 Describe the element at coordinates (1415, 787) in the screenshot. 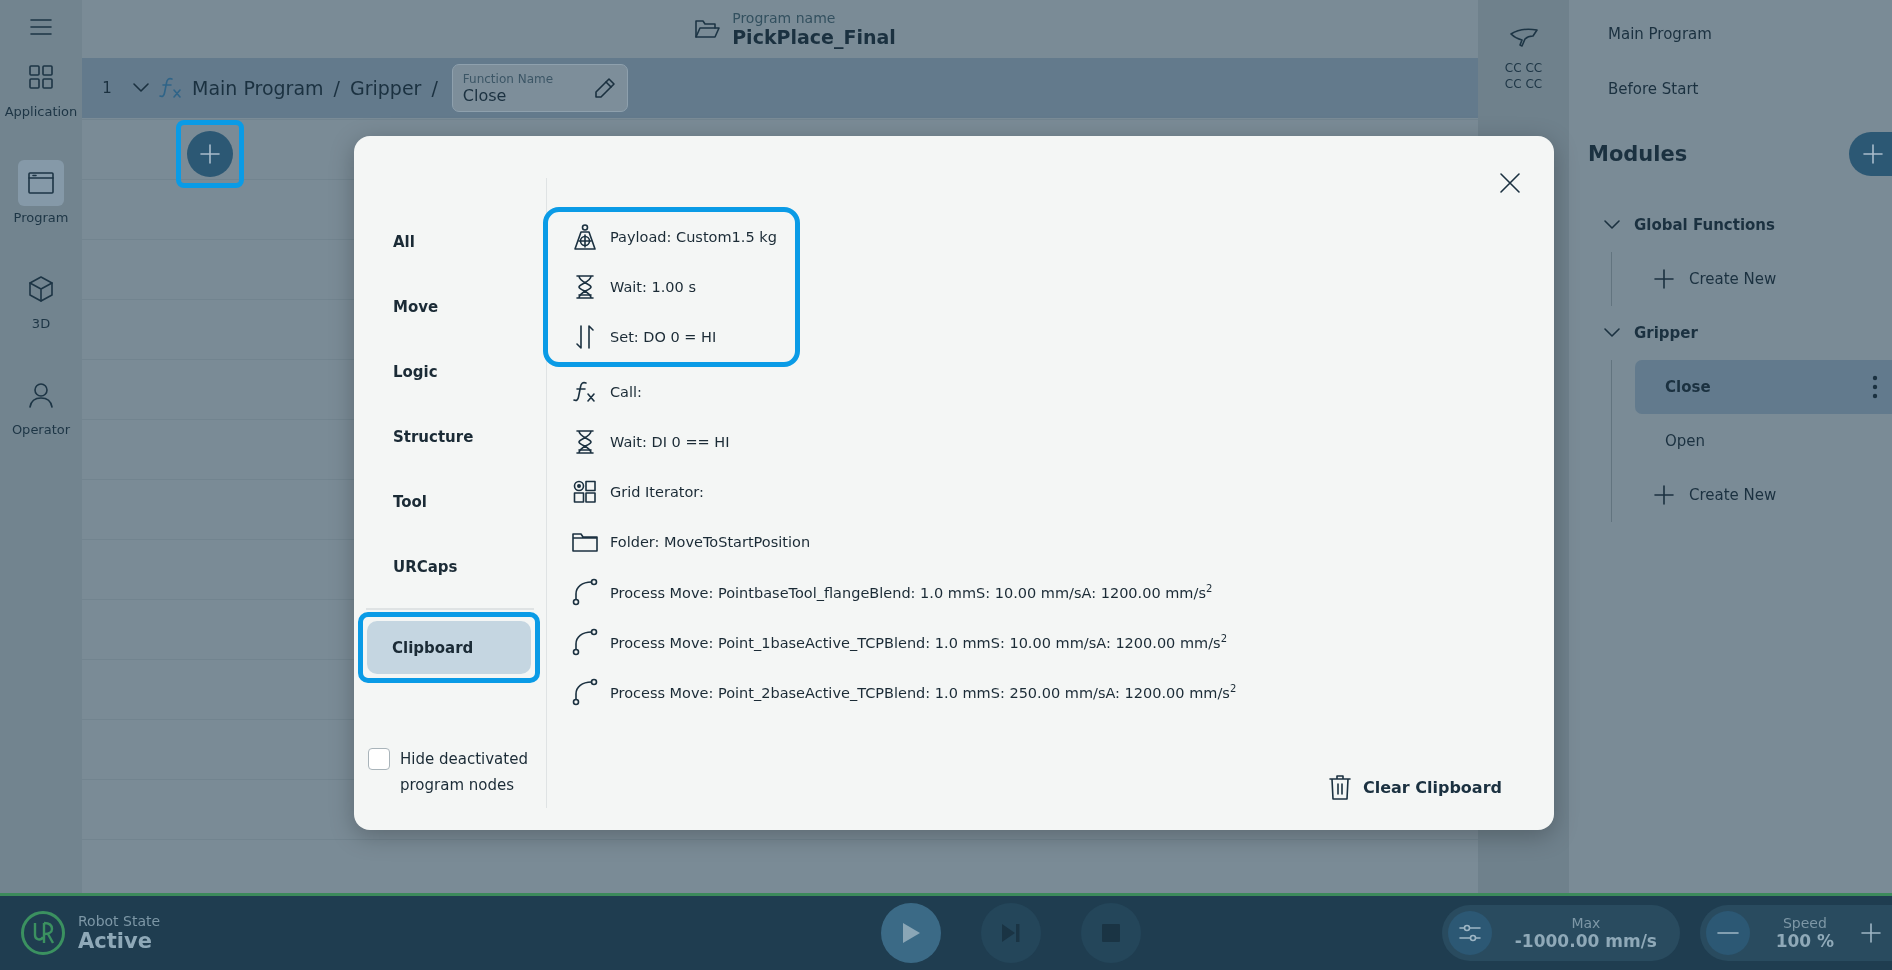

I see `clear-clipboard-button: Clear Clipboard` at that location.